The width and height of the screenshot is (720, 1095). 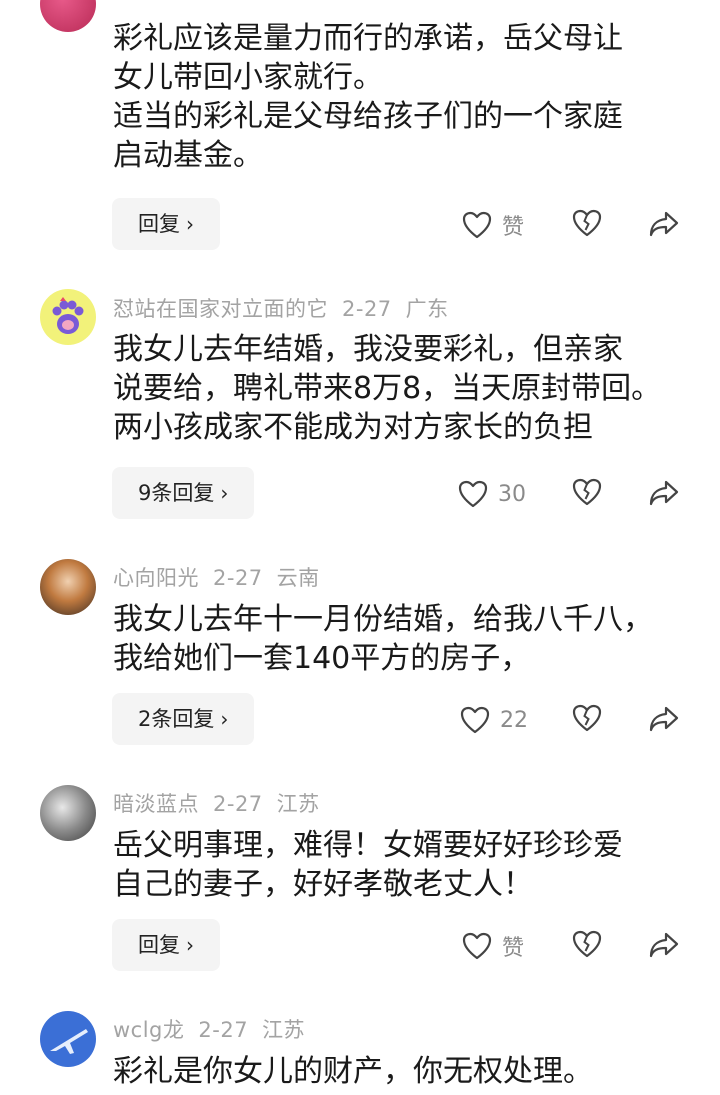 What do you see at coordinates (512, 494) in the screenshot?
I see `like-count: 30` at bounding box center [512, 494].